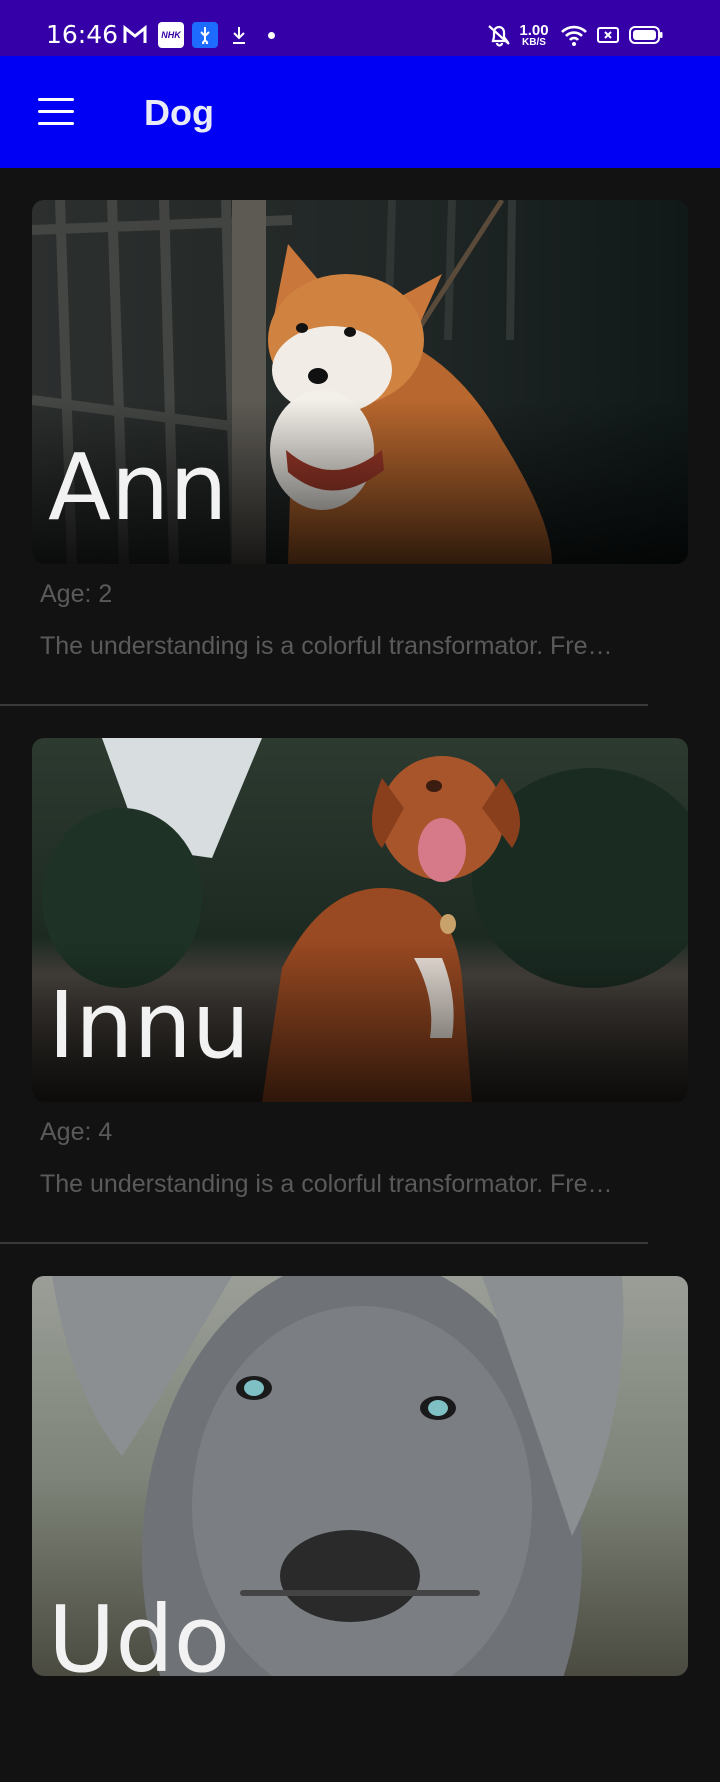 This screenshot has height=1782, width=720. What do you see at coordinates (574, 35) in the screenshot?
I see `wifi-icon` at bounding box center [574, 35].